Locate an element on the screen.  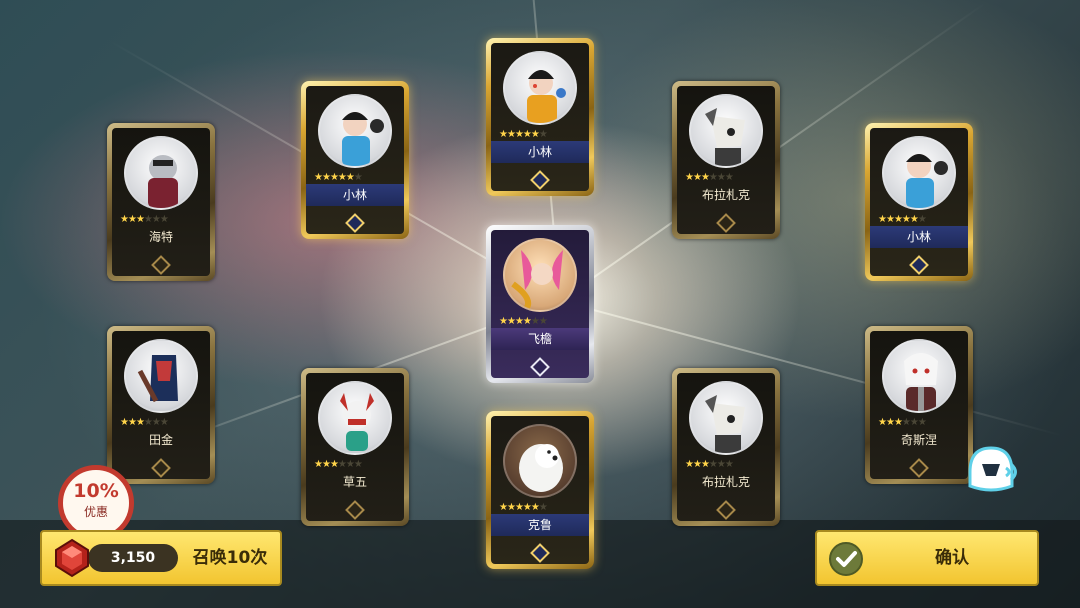
card-face: ★★★★★★ 奇斯涅 is located at coordinates (919, 405).